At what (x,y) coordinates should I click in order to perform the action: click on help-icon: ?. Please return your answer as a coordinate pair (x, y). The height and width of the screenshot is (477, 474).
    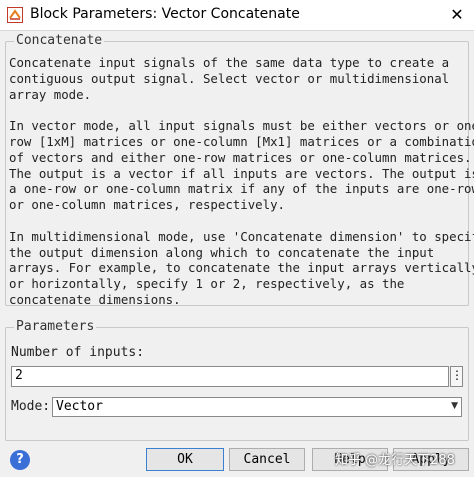
    Looking at the image, I should click on (20, 460).